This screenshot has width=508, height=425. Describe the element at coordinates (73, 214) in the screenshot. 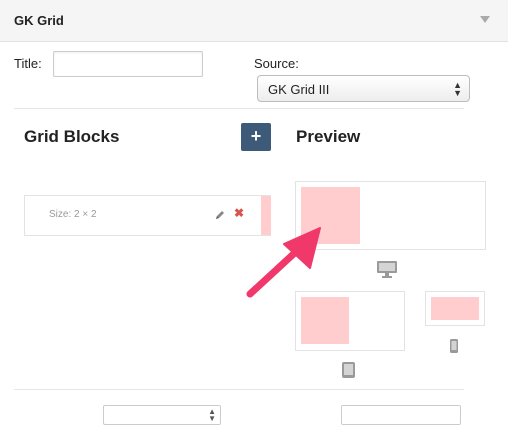

I see `block-size-label: Size: 2 × 2` at that location.